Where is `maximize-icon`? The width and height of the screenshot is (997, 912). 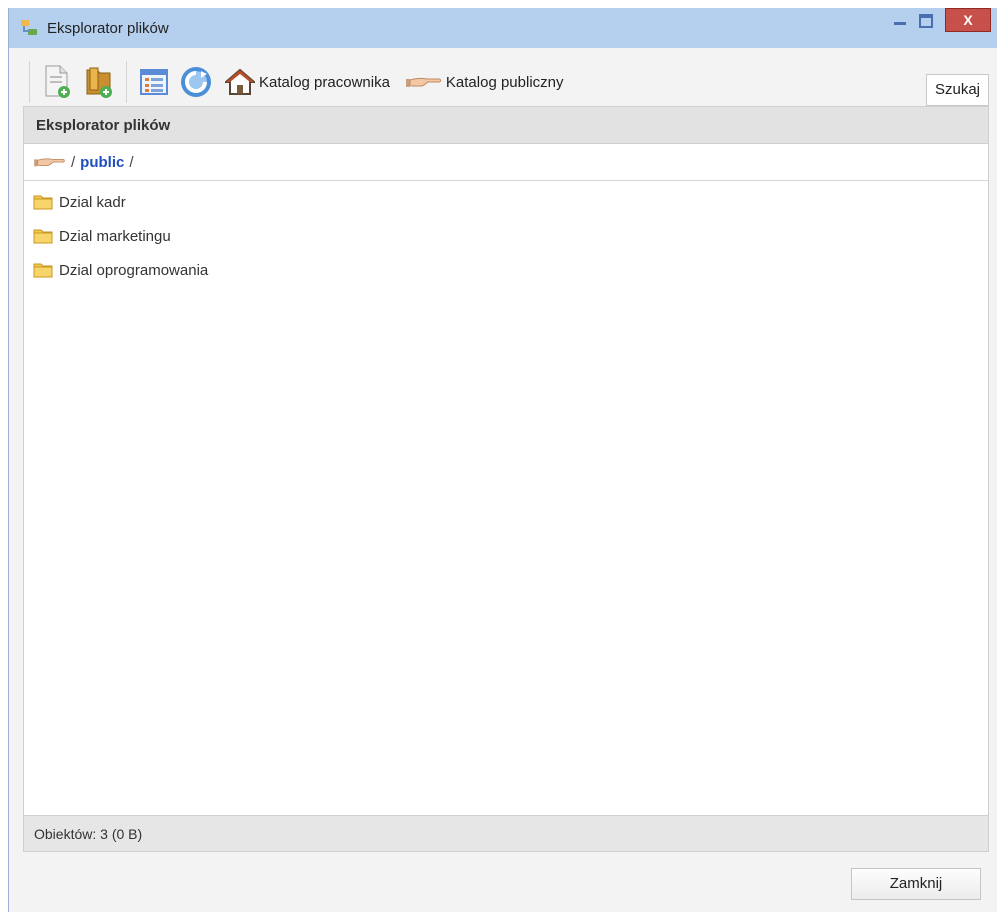
maximize-icon is located at coordinates (926, 21).